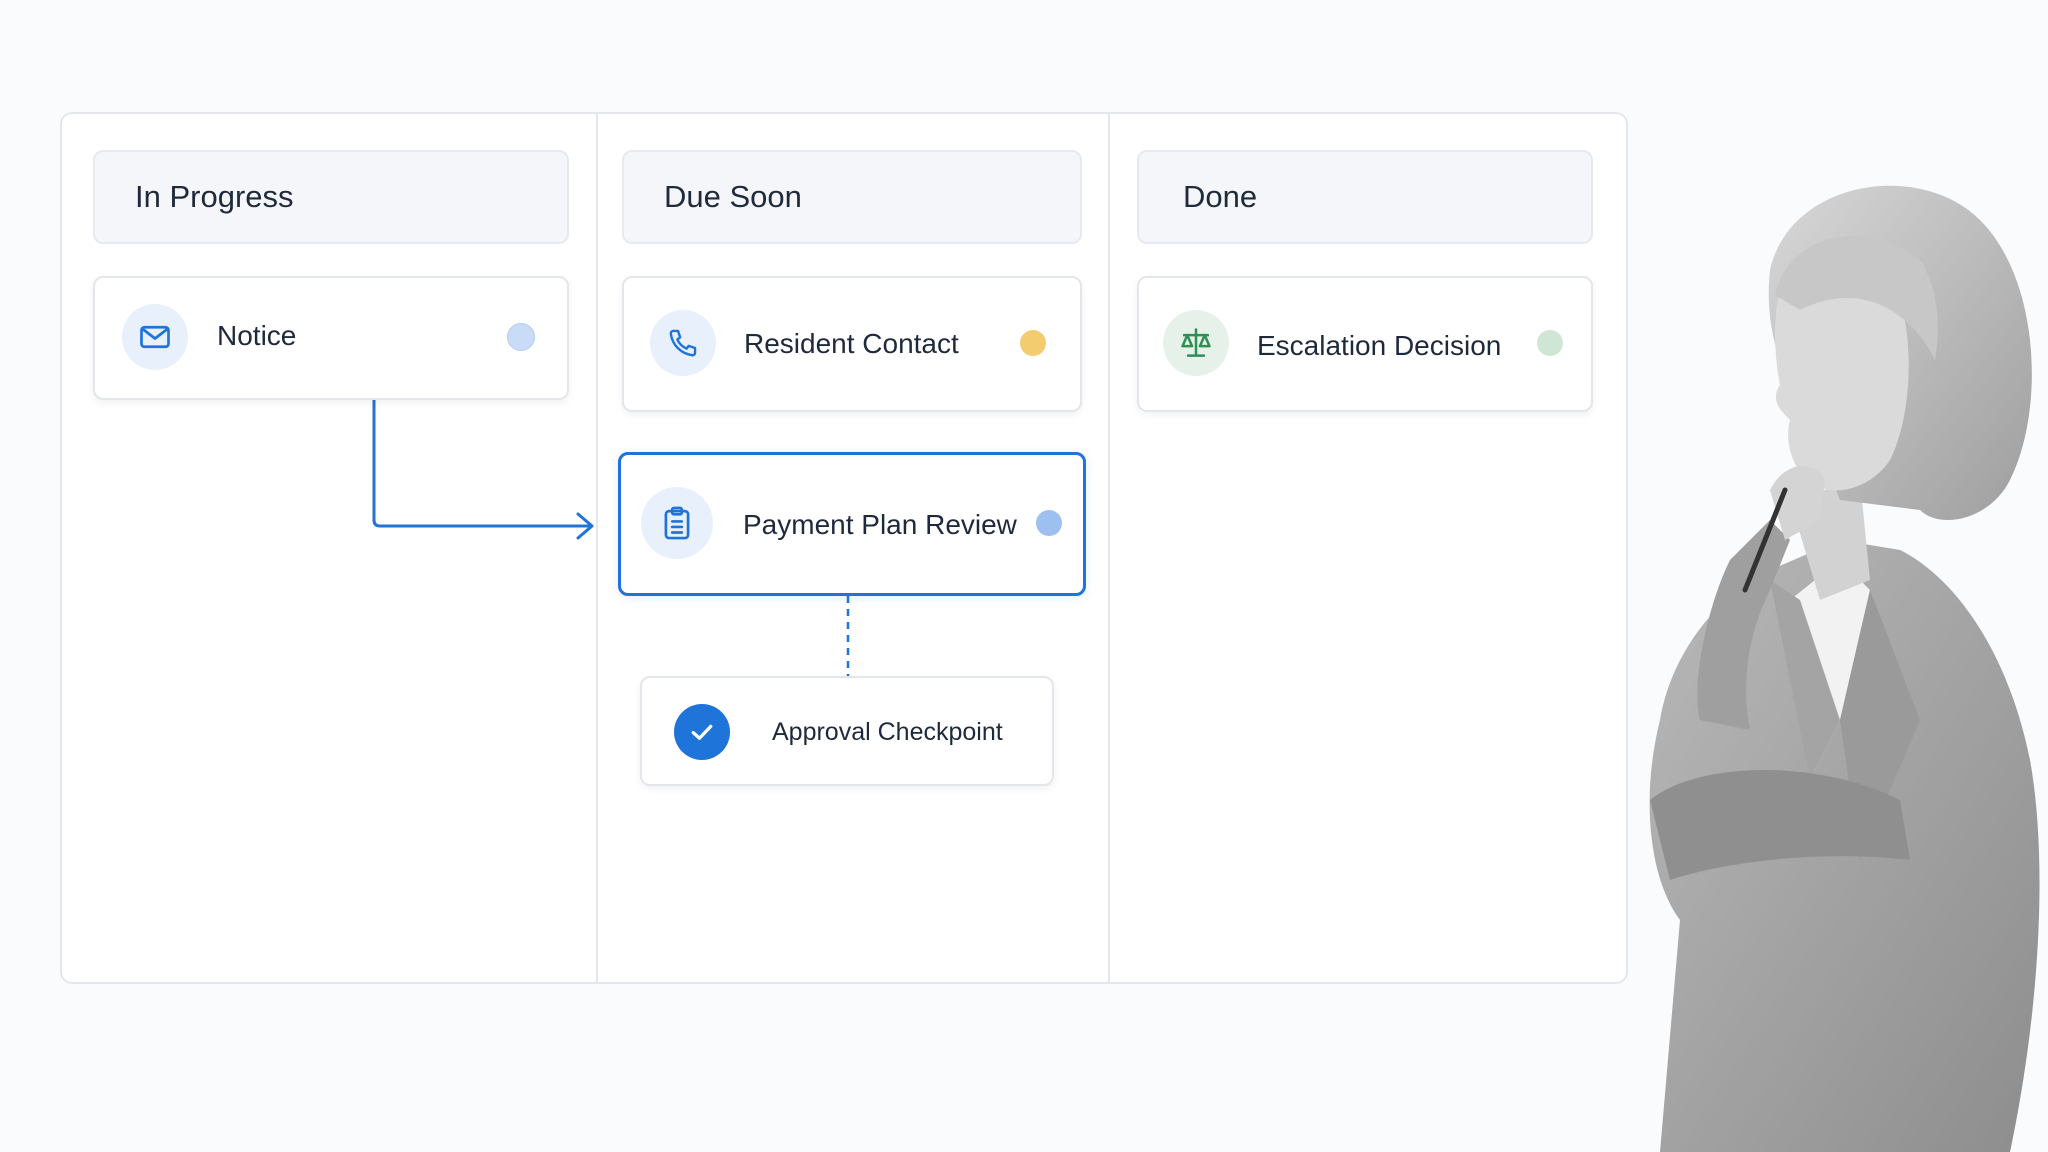 This screenshot has width=2048, height=1152. What do you see at coordinates (1196, 343) in the screenshot?
I see `scales-icon` at bounding box center [1196, 343].